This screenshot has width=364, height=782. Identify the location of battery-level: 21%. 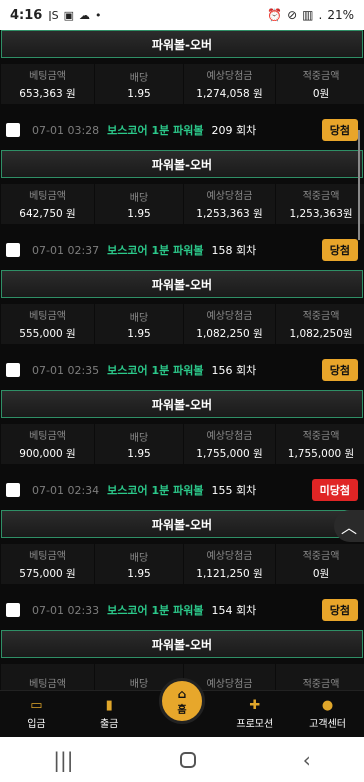
(340, 15).